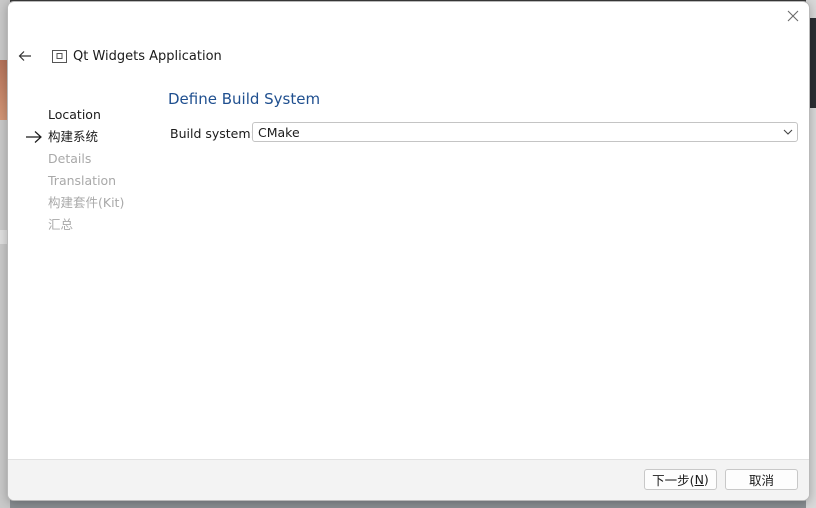  I want to click on page-title: Define Build System, so click(244, 99).